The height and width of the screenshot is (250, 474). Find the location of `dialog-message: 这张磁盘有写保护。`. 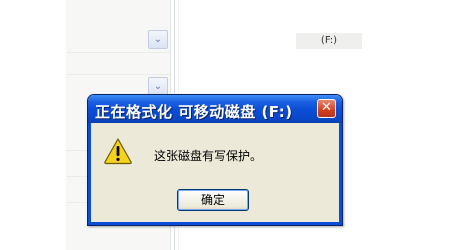

dialog-message: 这张磁盘有写保护。 is located at coordinates (208, 156).